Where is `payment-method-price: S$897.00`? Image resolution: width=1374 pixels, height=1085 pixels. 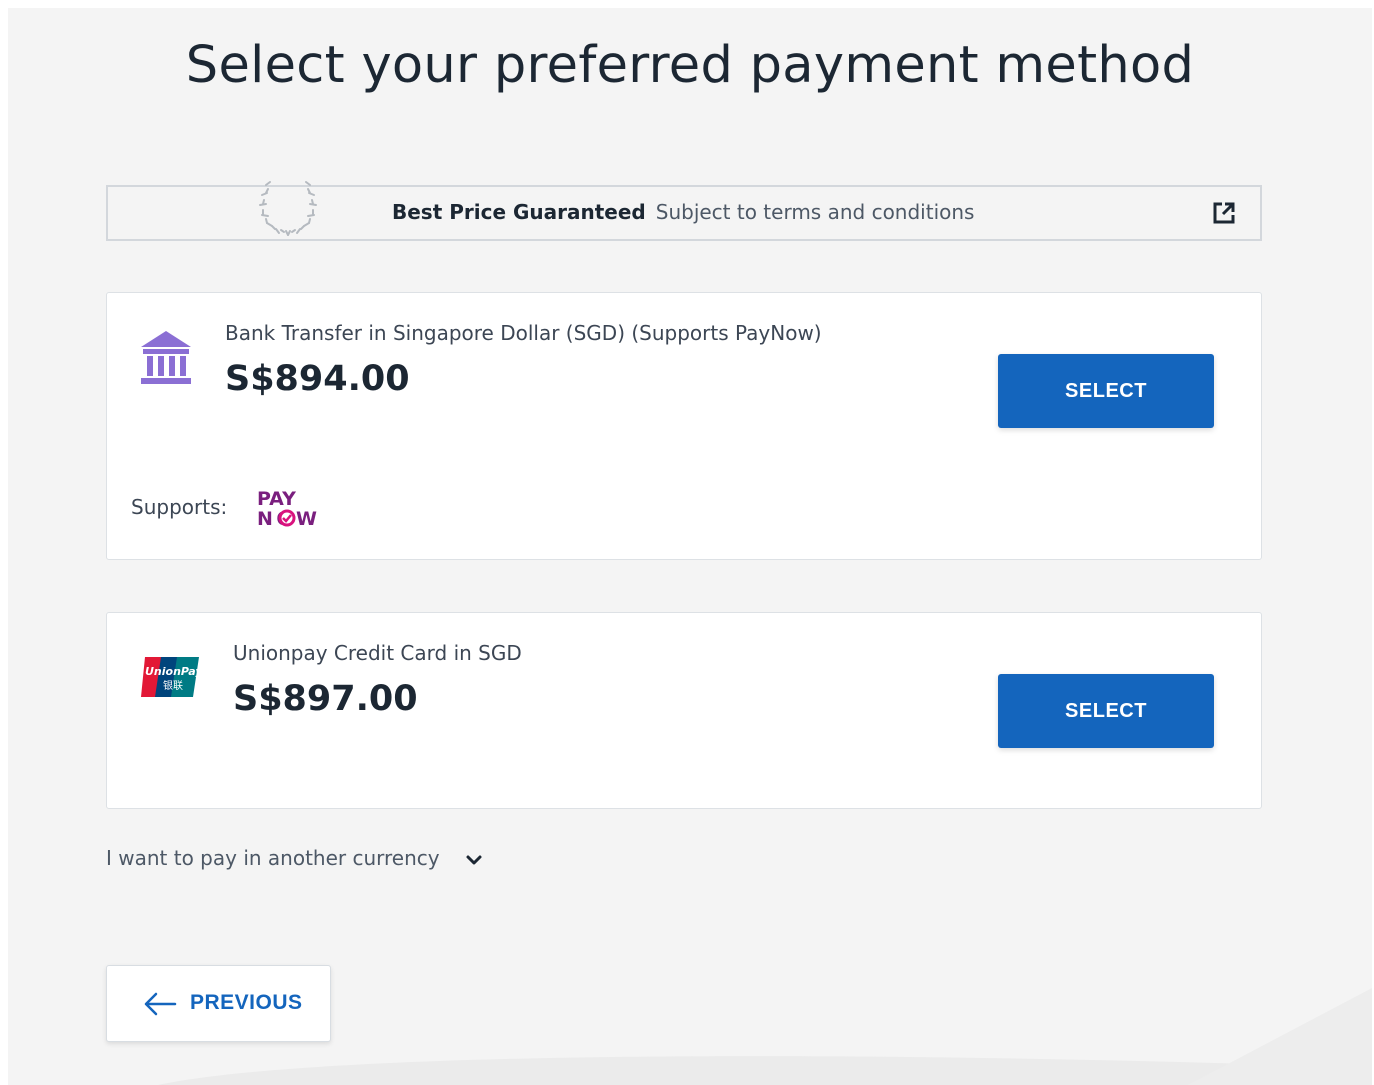
payment-method-price: S$897.00 is located at coordinates (325, 699).